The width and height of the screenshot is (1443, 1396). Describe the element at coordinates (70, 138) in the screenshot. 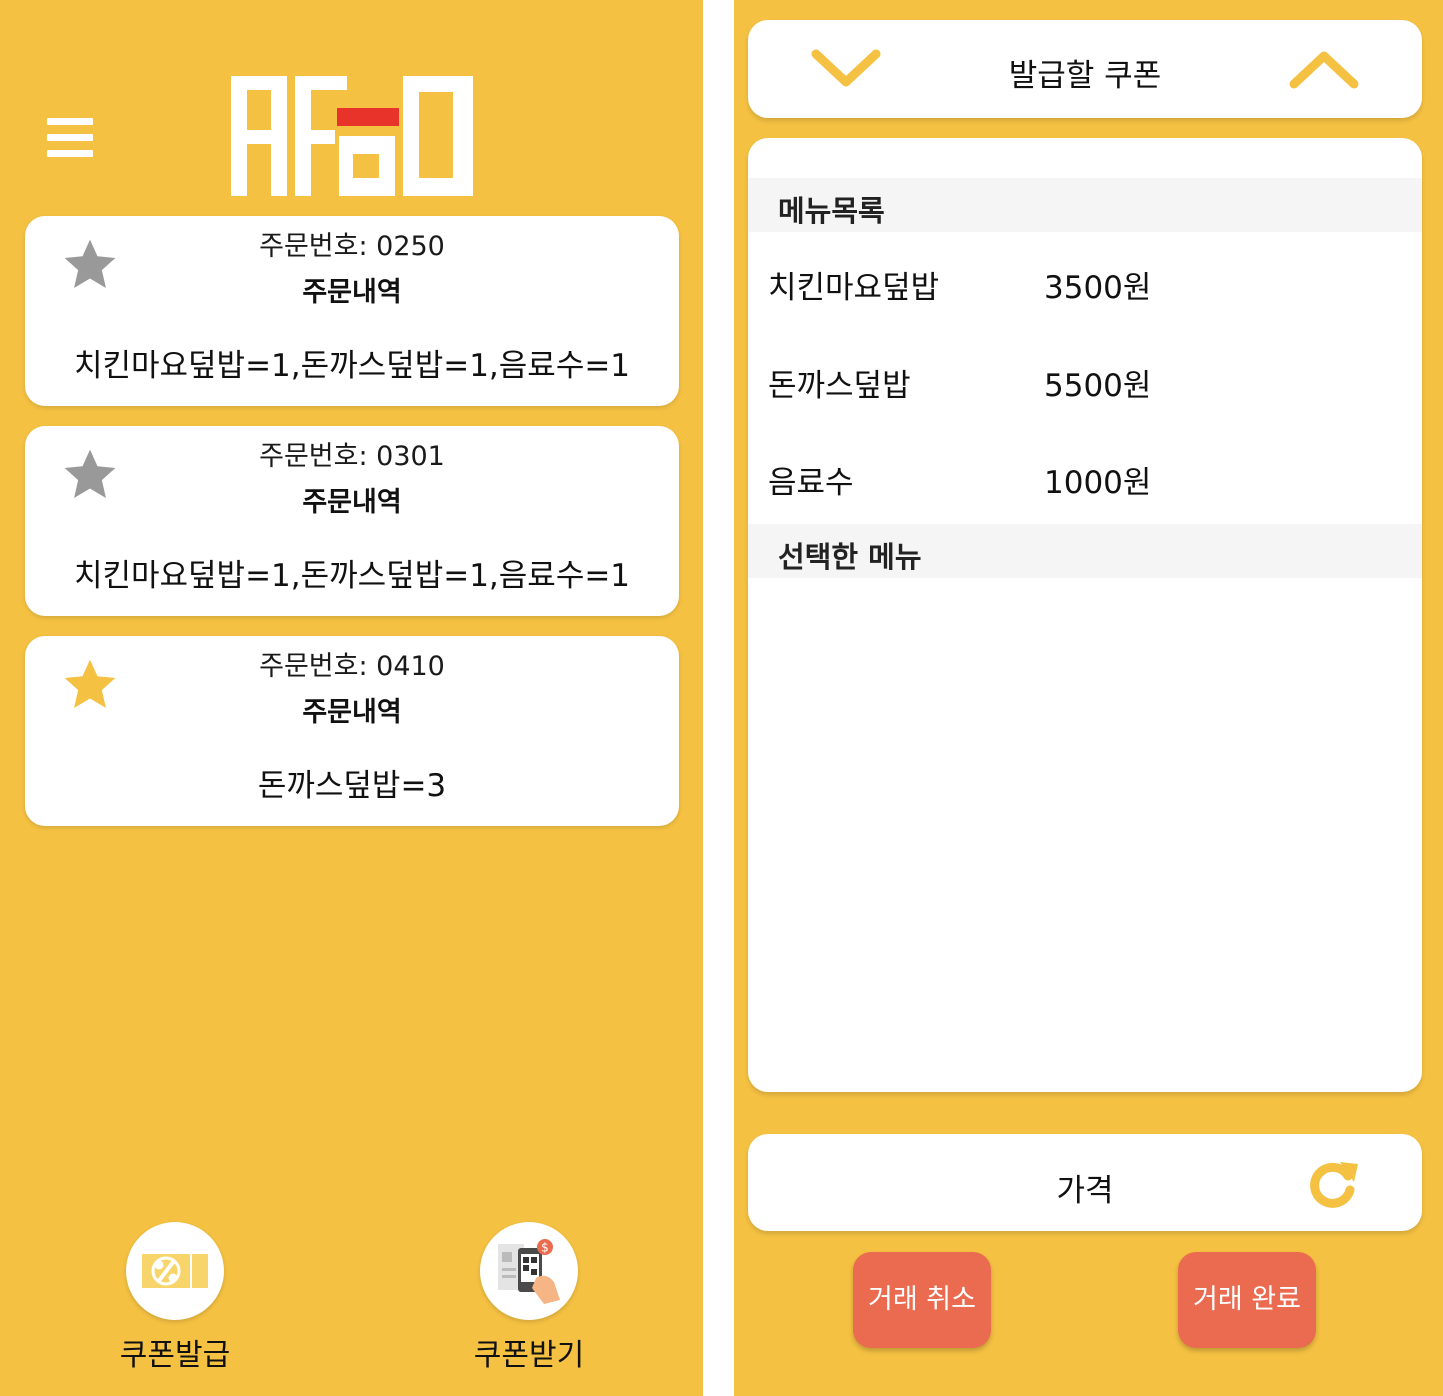

I see `hamburger-menu-icon` at that location.